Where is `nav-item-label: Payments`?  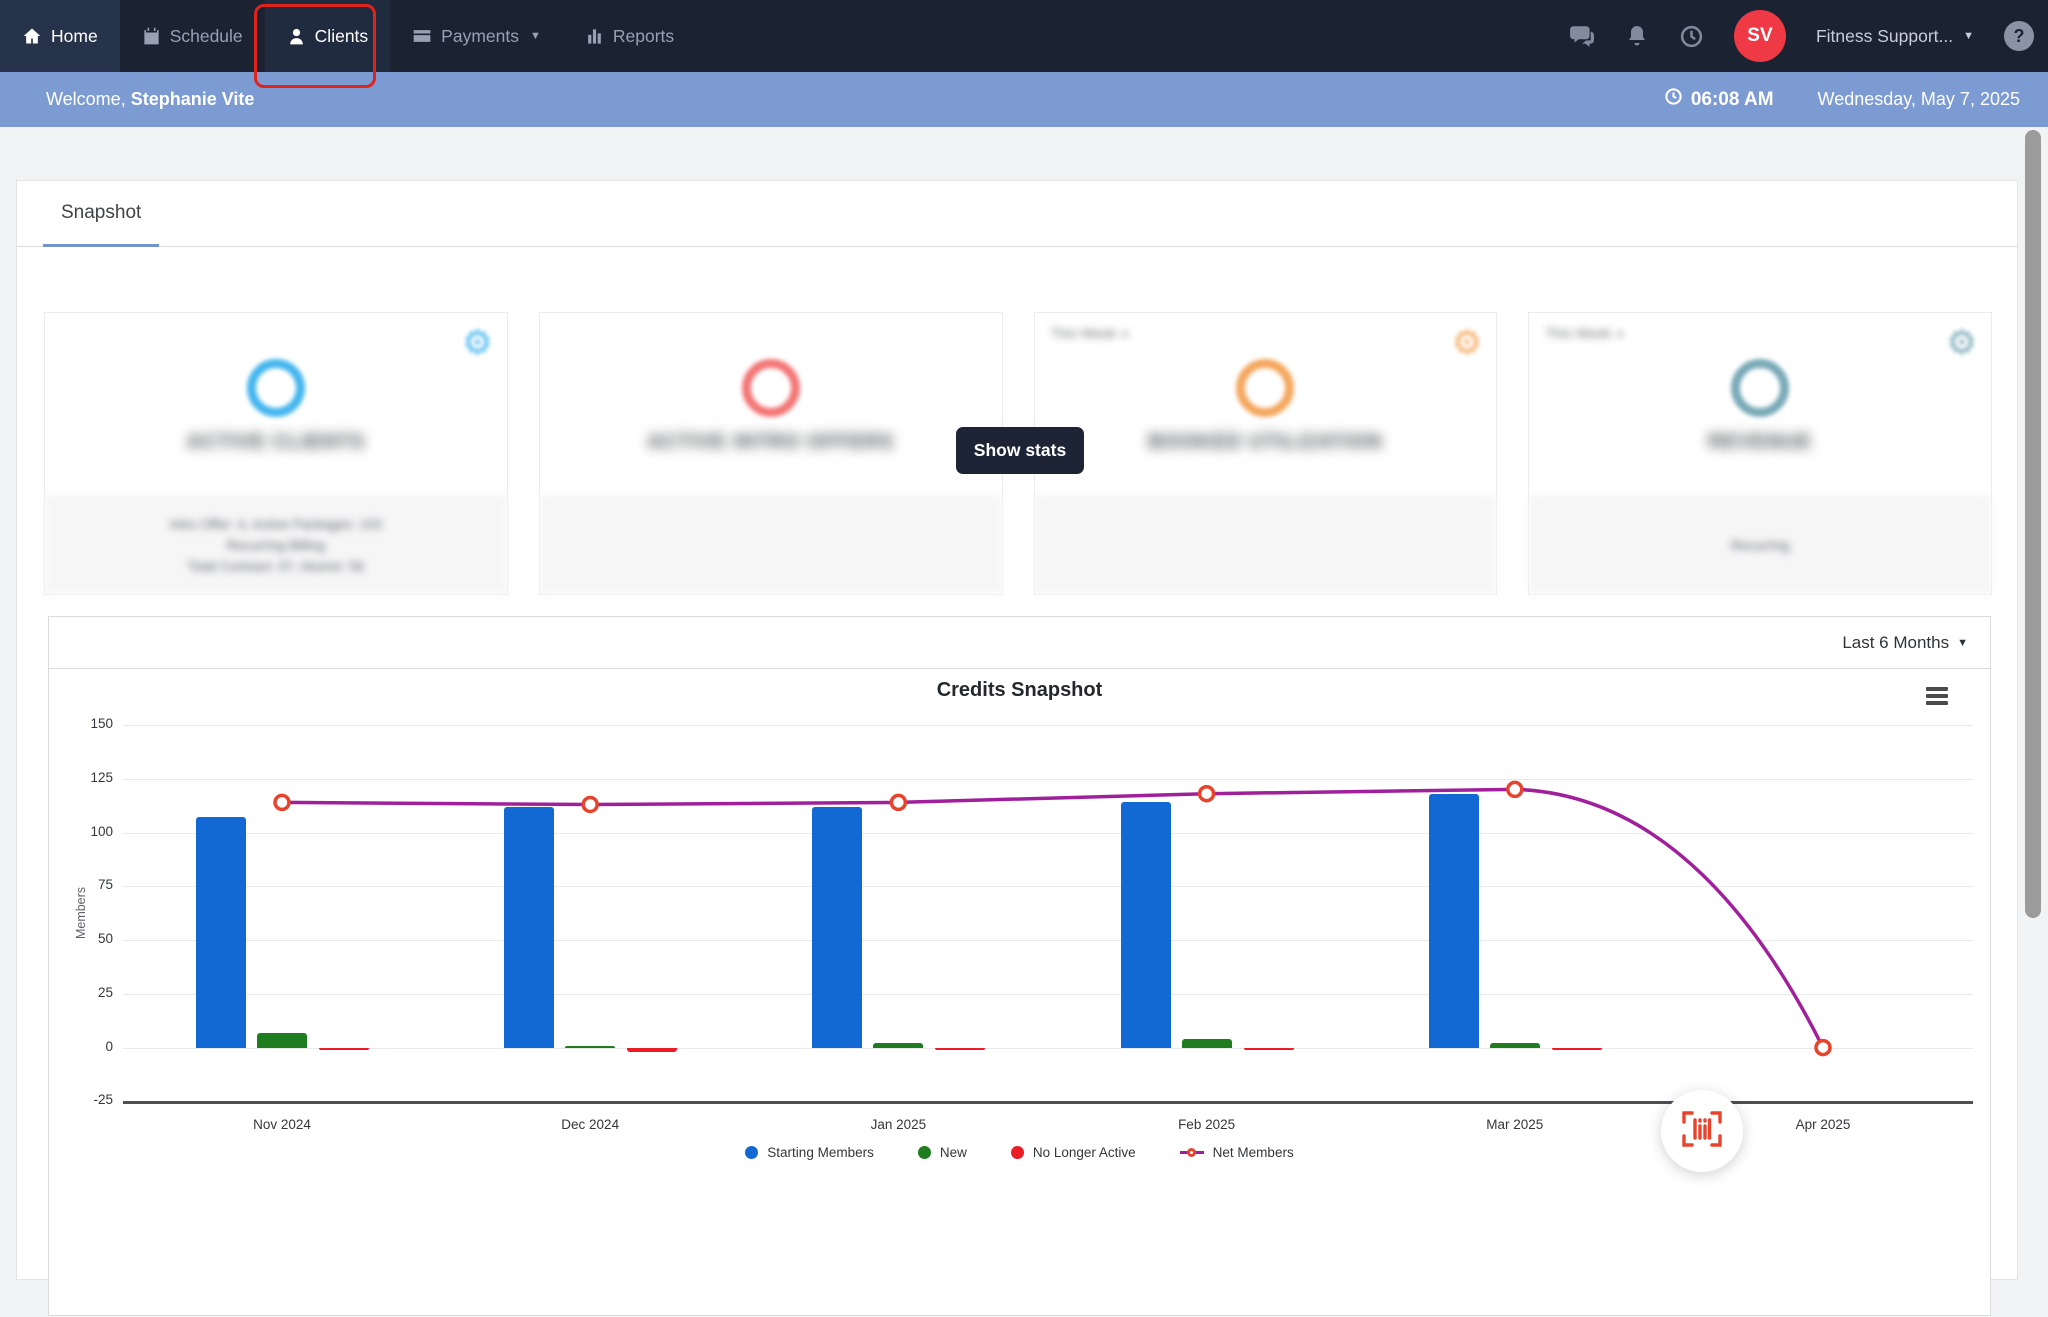
nav-item-label: Payments is located at coordinates (480, 35).